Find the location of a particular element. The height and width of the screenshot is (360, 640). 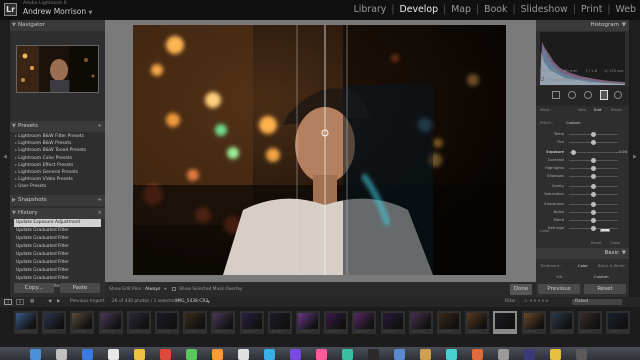

mask-brush-button: Brush is located at coordinates (616, 109).